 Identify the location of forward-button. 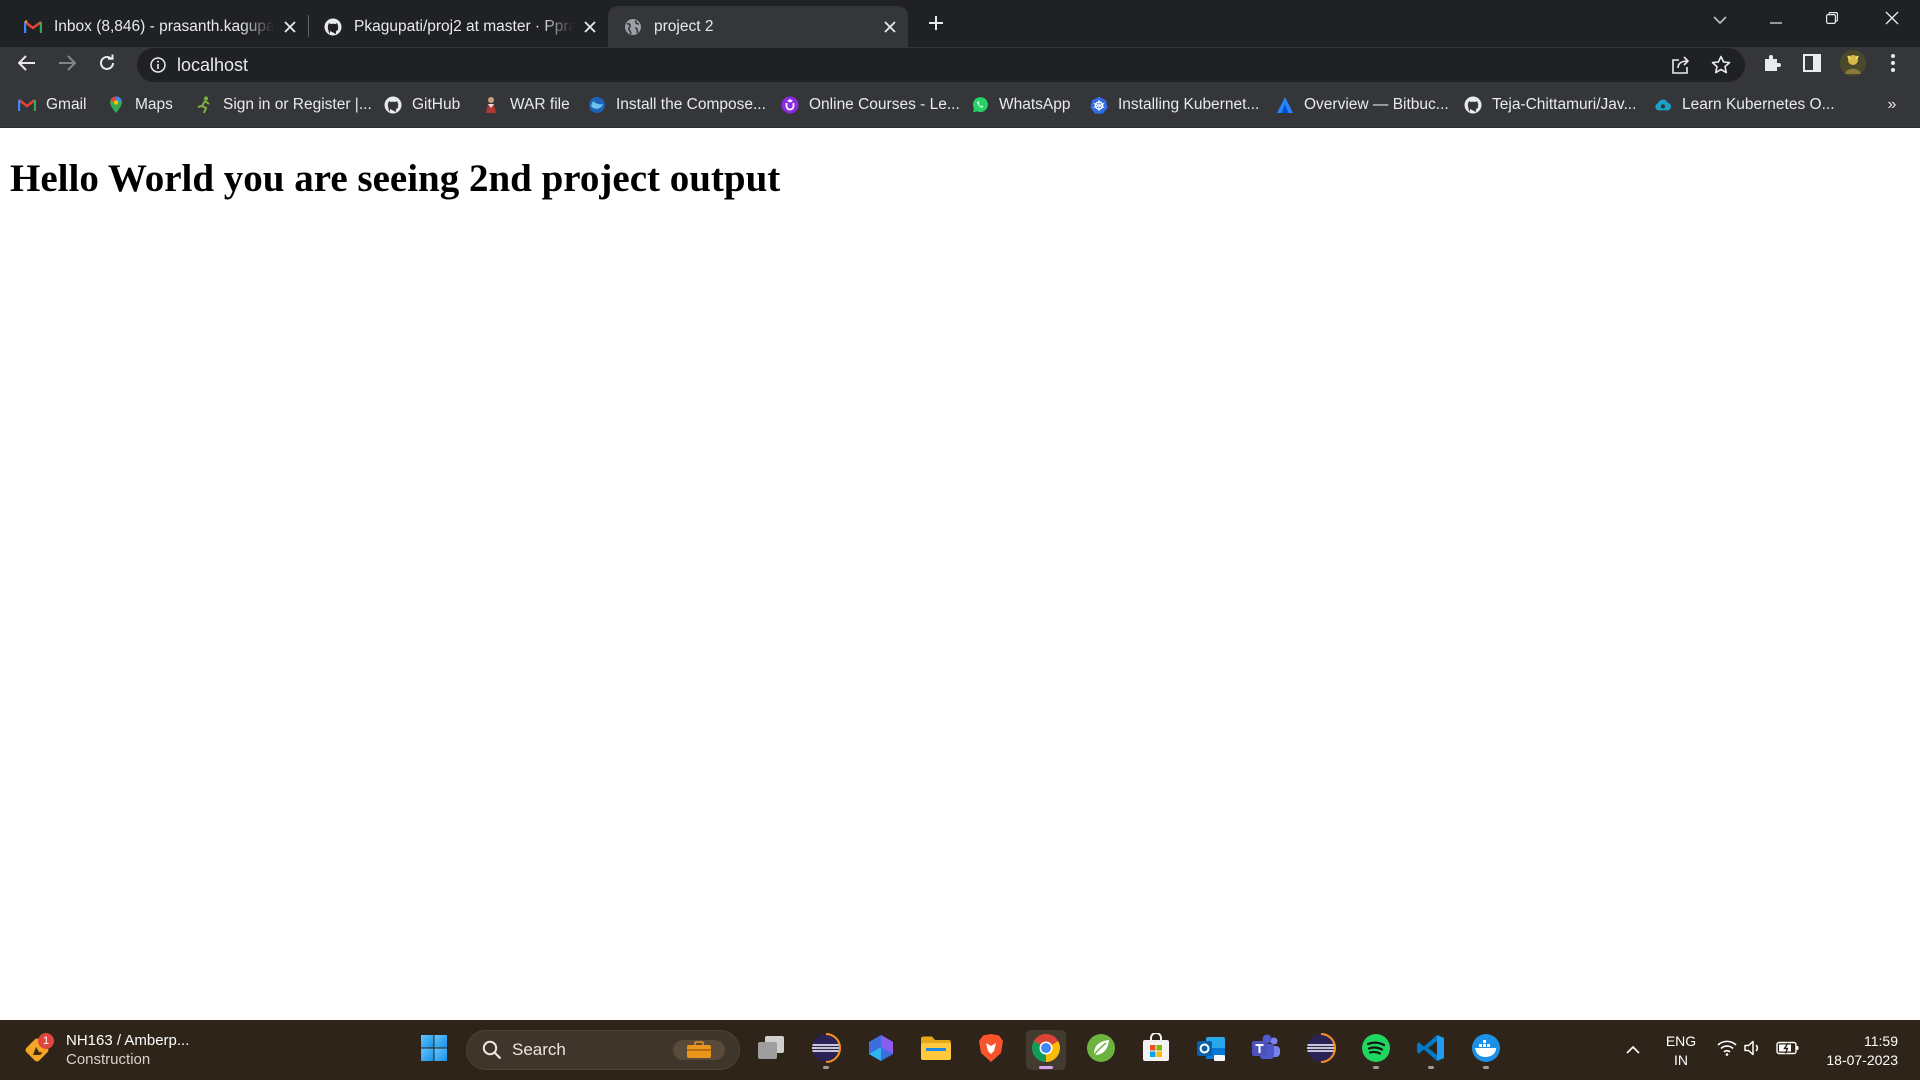
(67, 65).